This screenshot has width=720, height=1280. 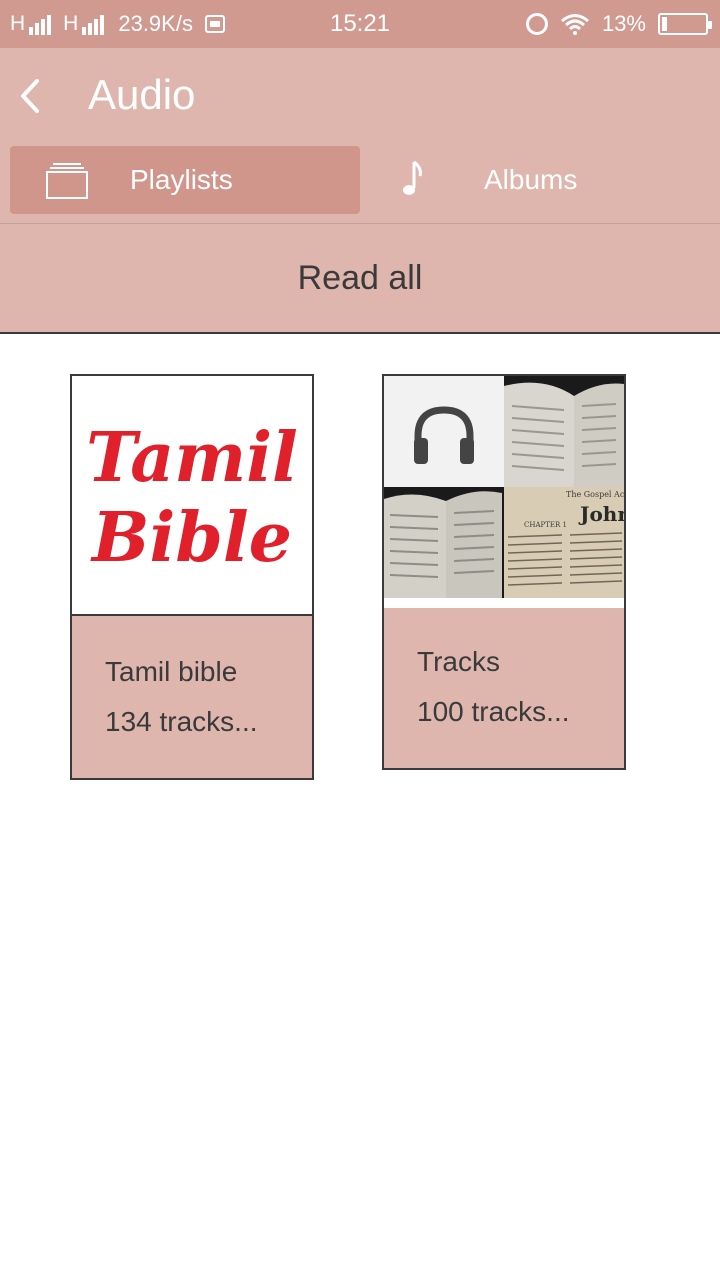 I want to click on status-left: H H 23.9K/s, so click(x=117, y=24).